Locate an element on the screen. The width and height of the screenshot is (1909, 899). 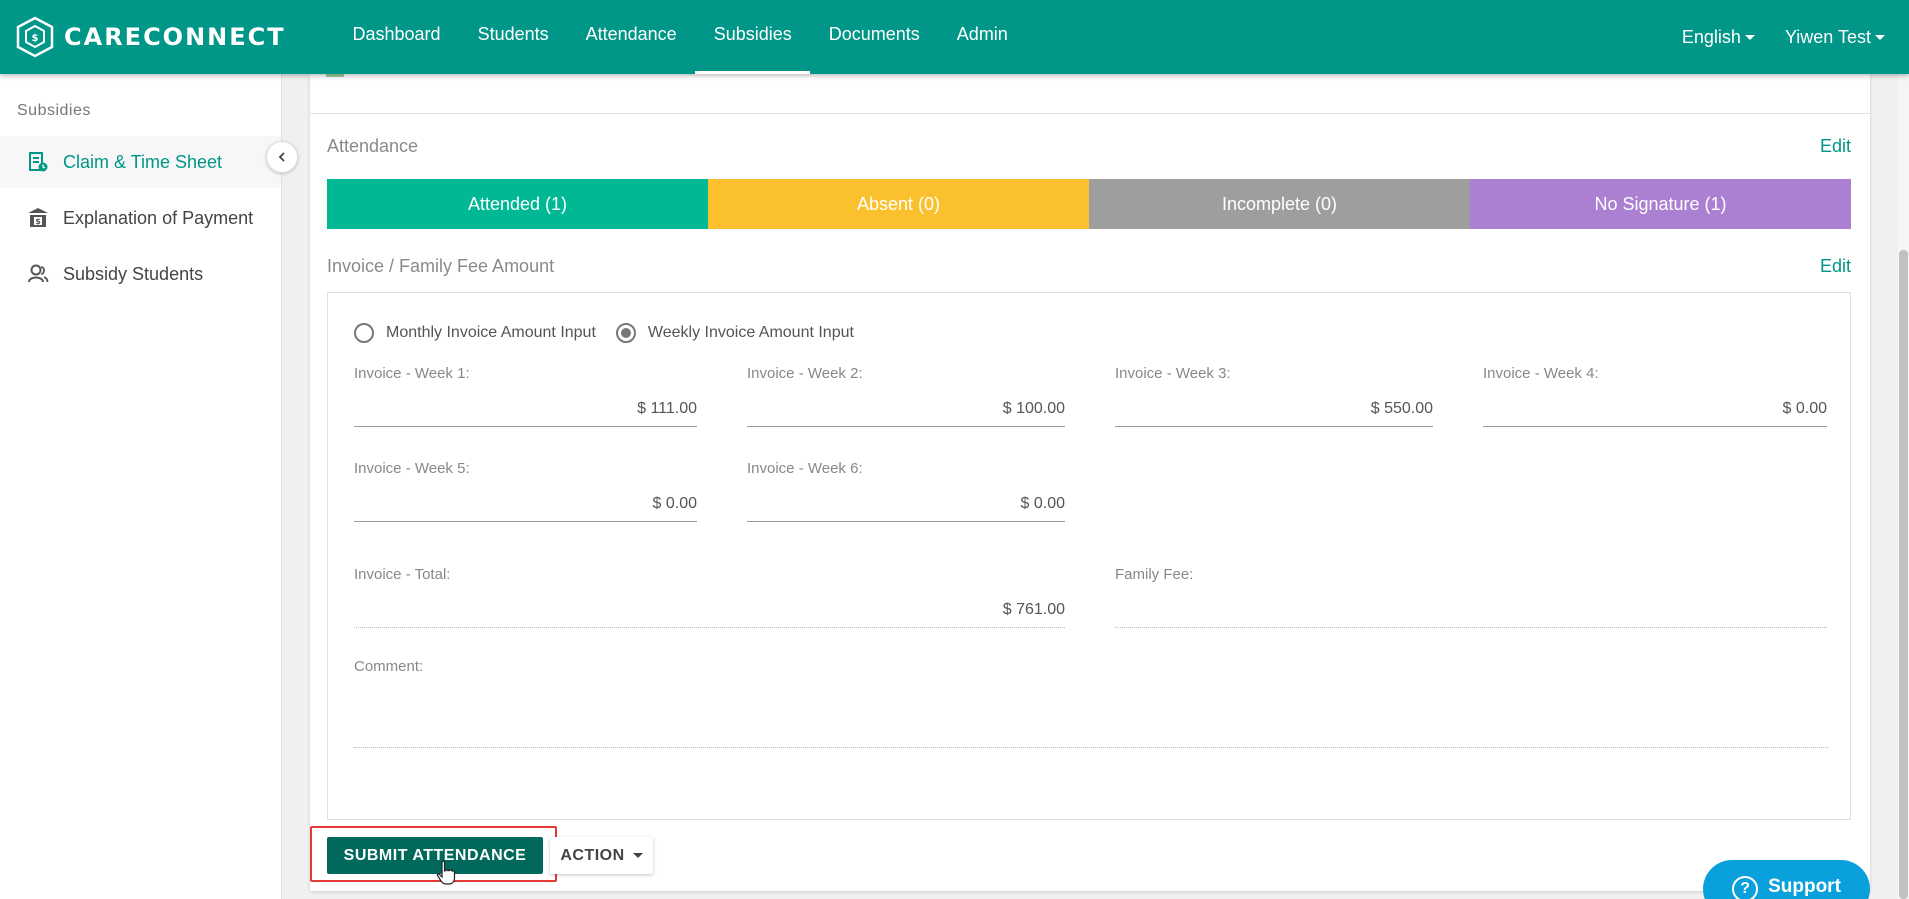
attended-segment: Attended (1) is located at coordinates (517, 204).